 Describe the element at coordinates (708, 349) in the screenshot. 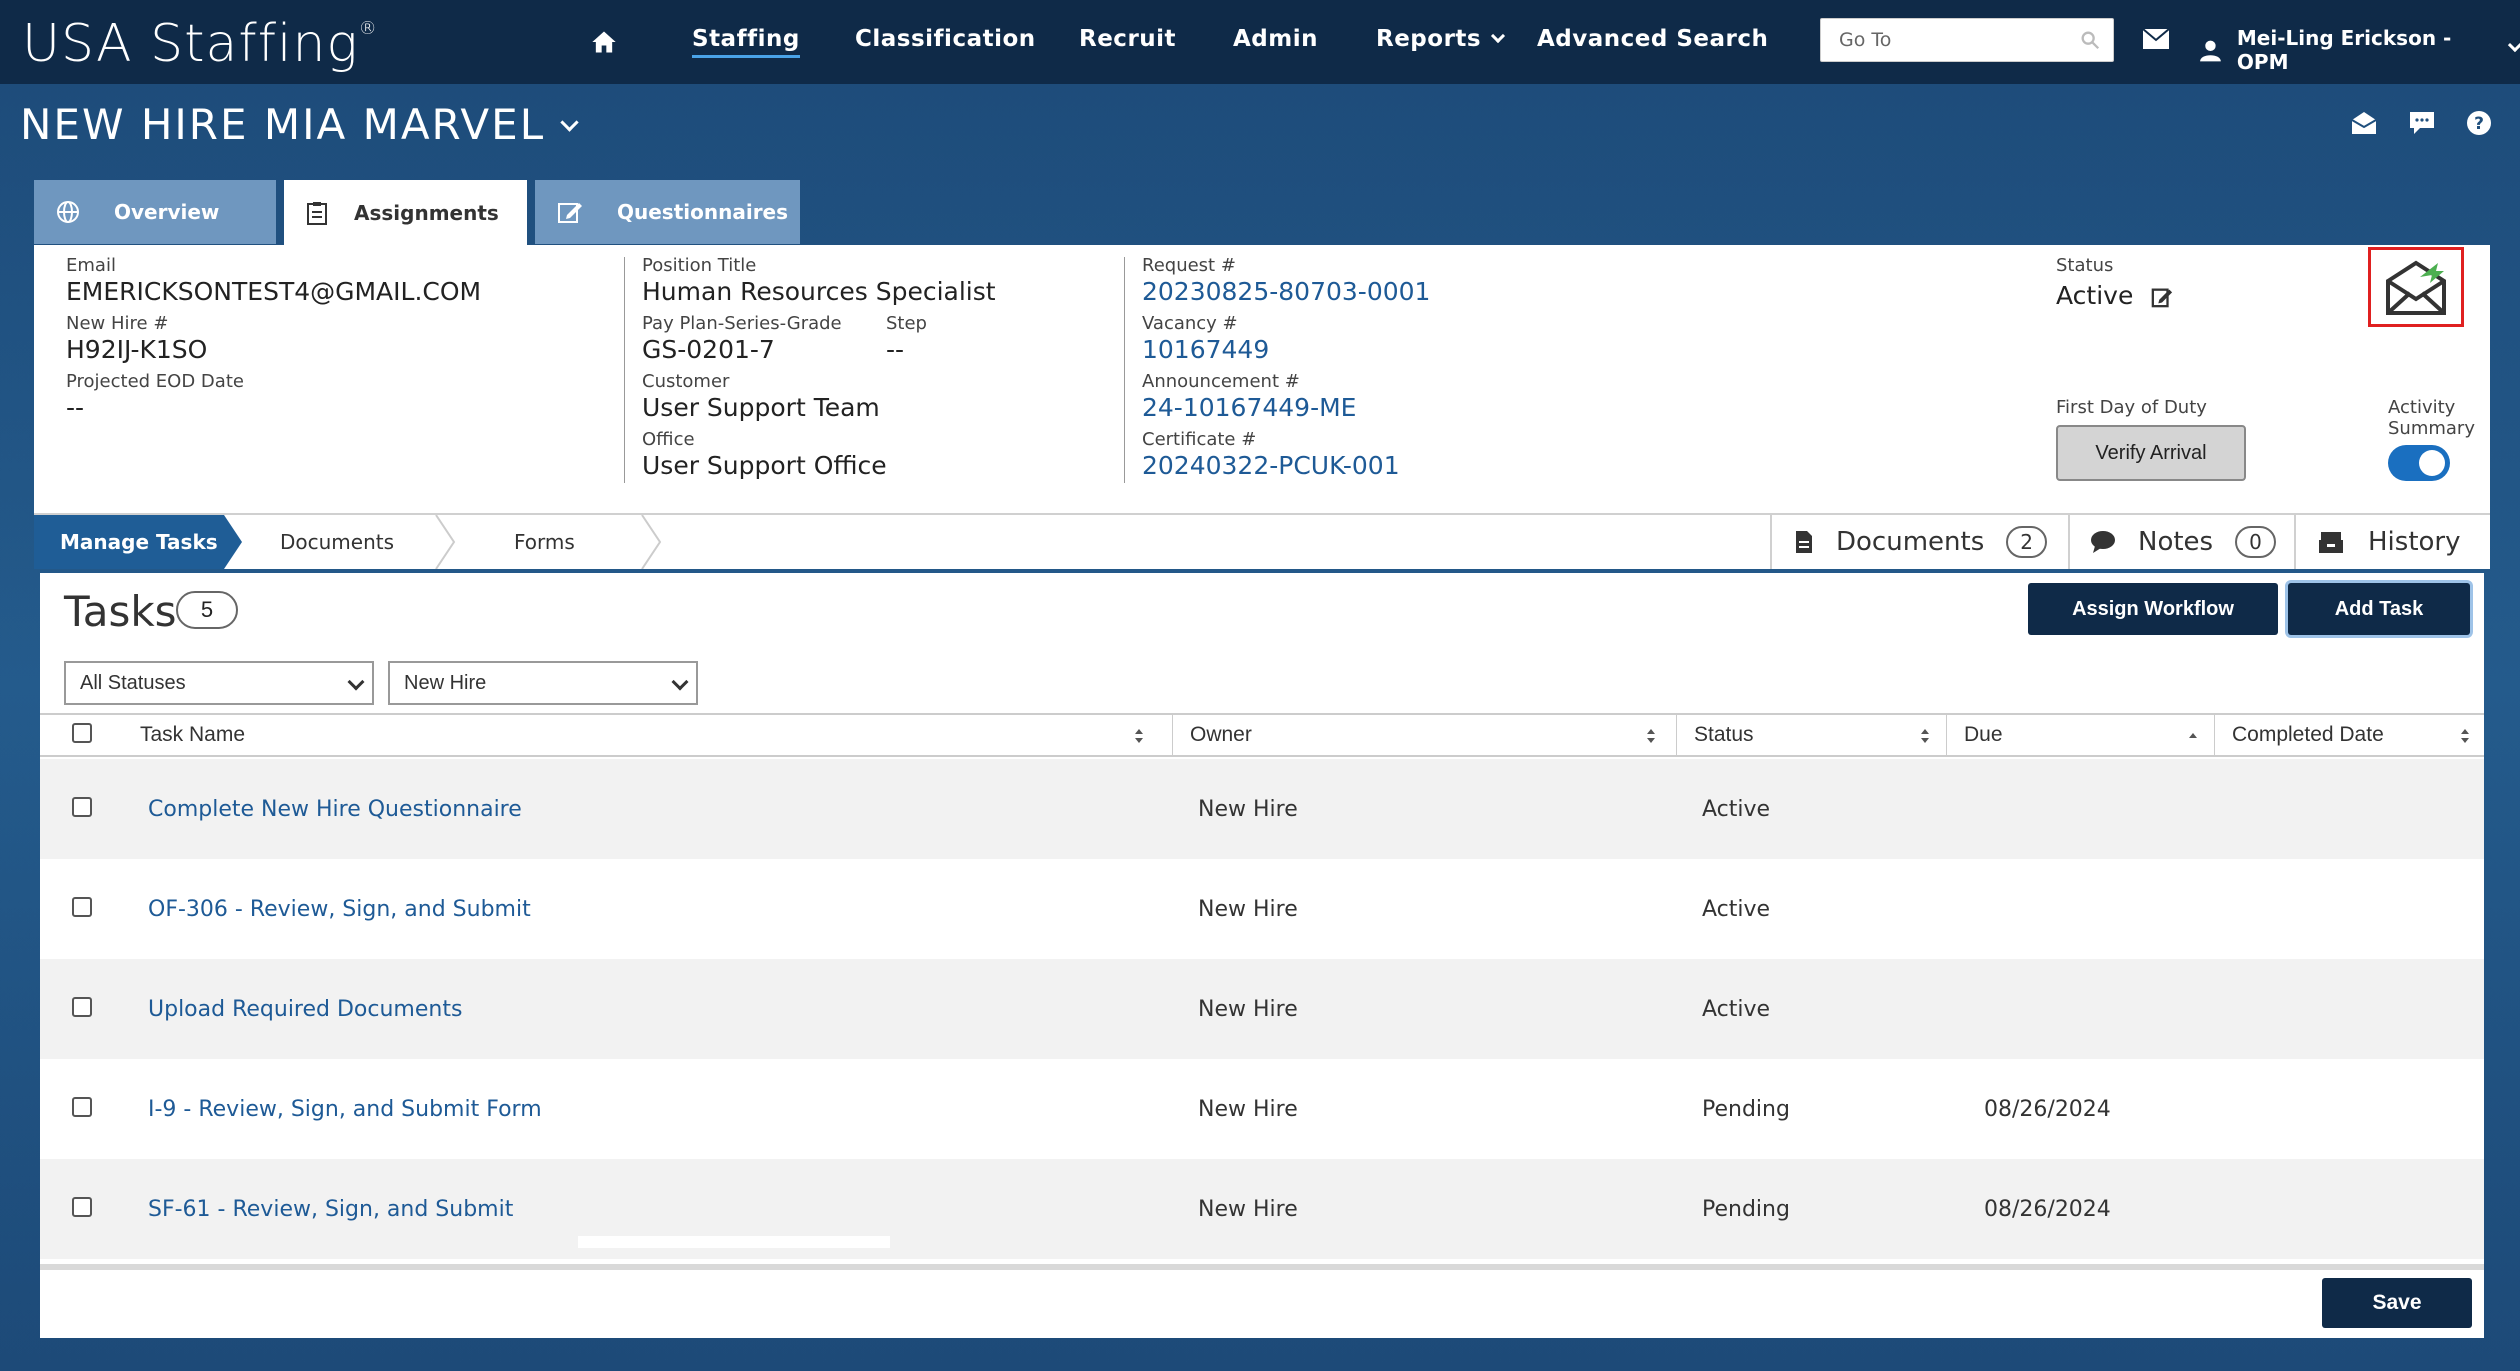

I see `ppsg-value: GS-0201-7` at that location.